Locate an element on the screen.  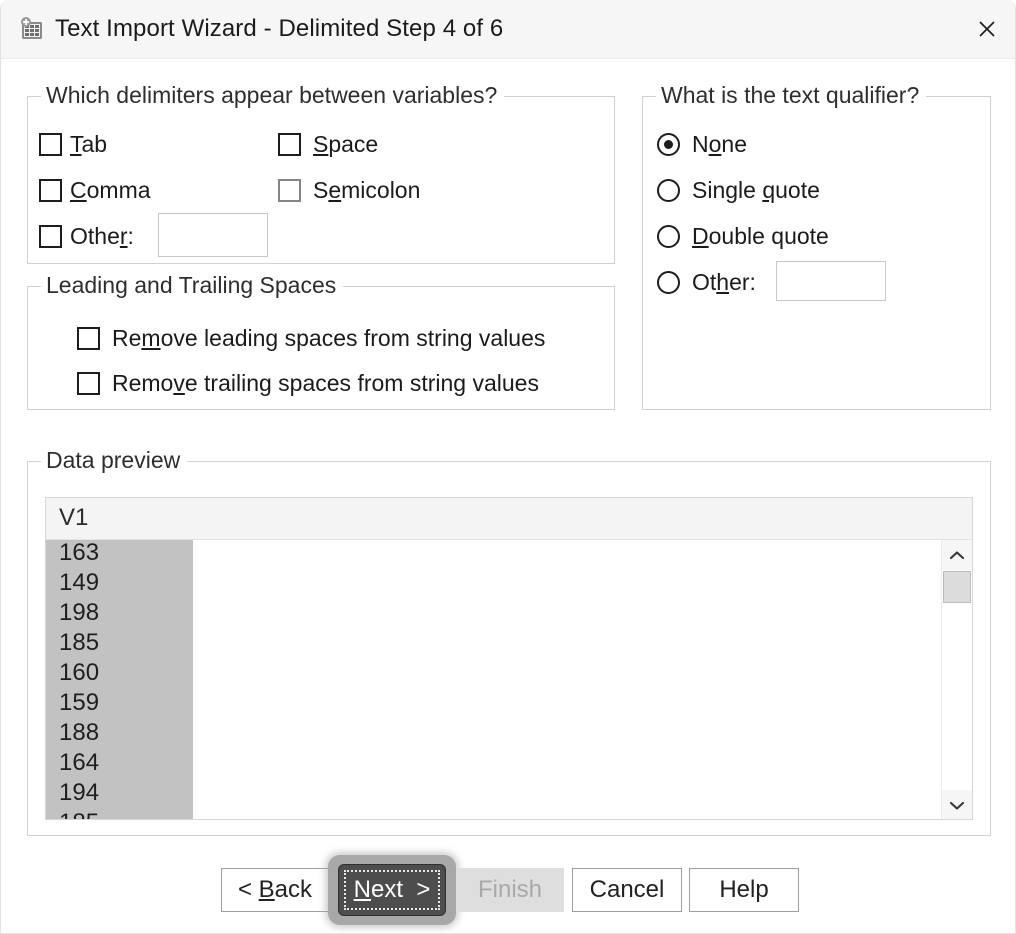
data-preview-header-row: V1 is located at coordinates (509, 519).